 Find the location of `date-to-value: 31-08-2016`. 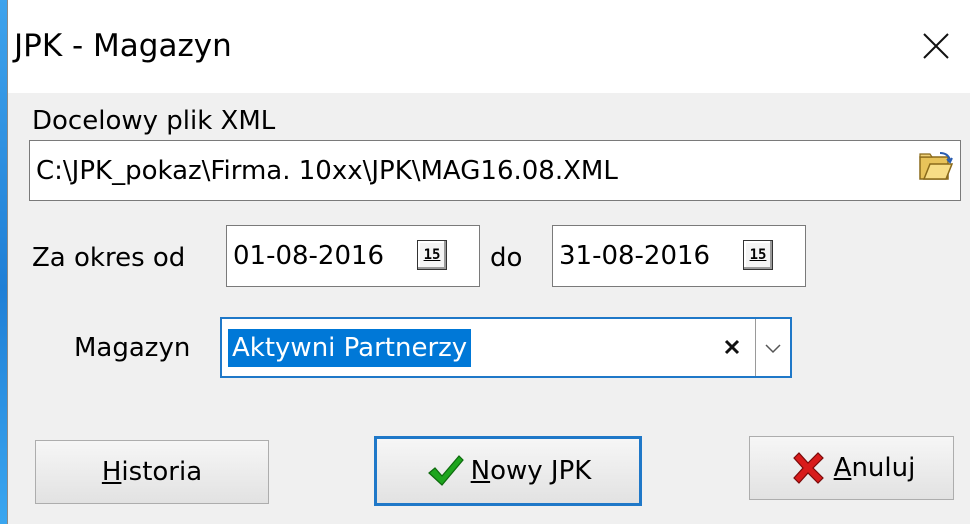

date-to-value: 31-08-2016 is located at coordinates (635, 256).